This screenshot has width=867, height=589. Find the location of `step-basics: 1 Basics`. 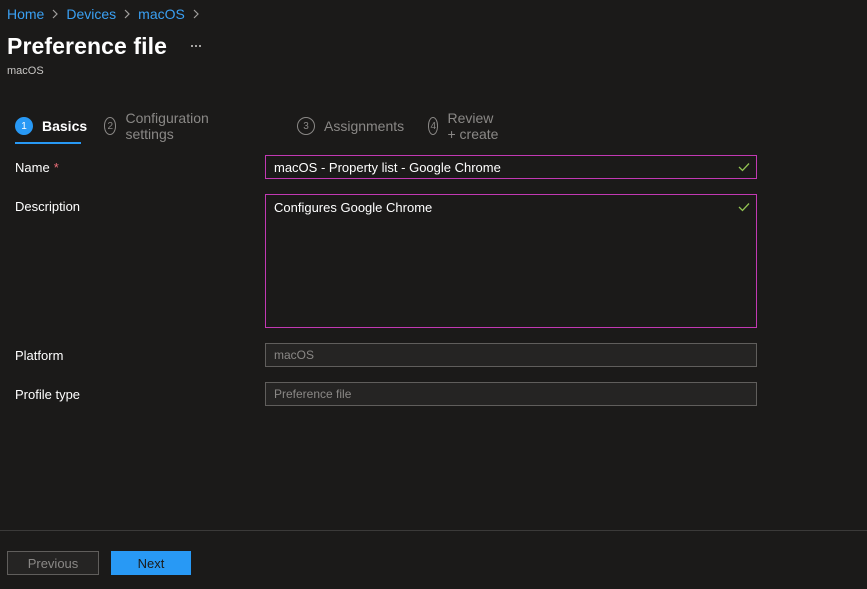

step-basics: 1 Basics is located at coordinates (51, 126).